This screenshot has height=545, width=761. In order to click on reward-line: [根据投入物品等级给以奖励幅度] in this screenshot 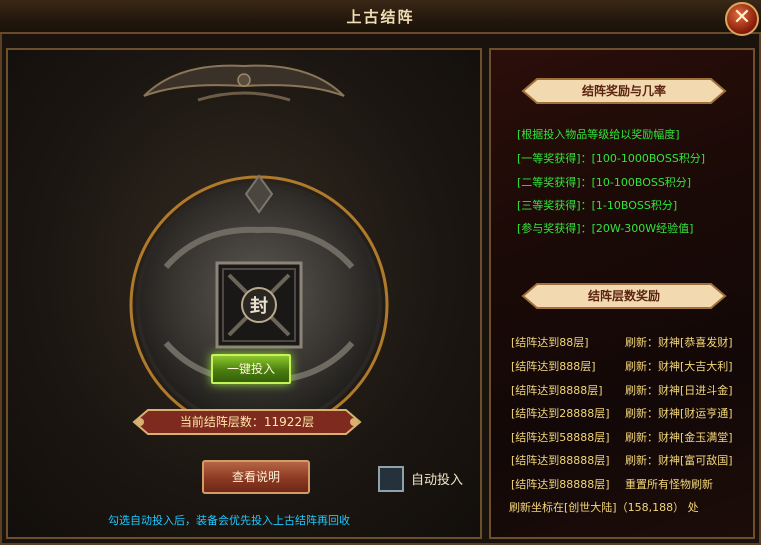, I will do `click(598, 134)`.